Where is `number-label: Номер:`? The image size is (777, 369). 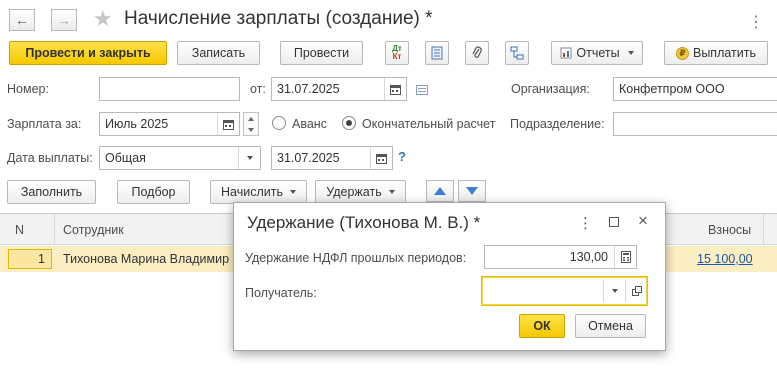
number-label: Номер: is located at coordinates (28, 89).